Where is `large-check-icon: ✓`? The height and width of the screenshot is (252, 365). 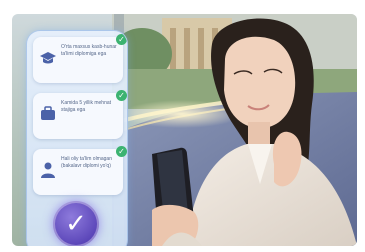
large-check-icon: ✓ is located at coordinates (76, 223).